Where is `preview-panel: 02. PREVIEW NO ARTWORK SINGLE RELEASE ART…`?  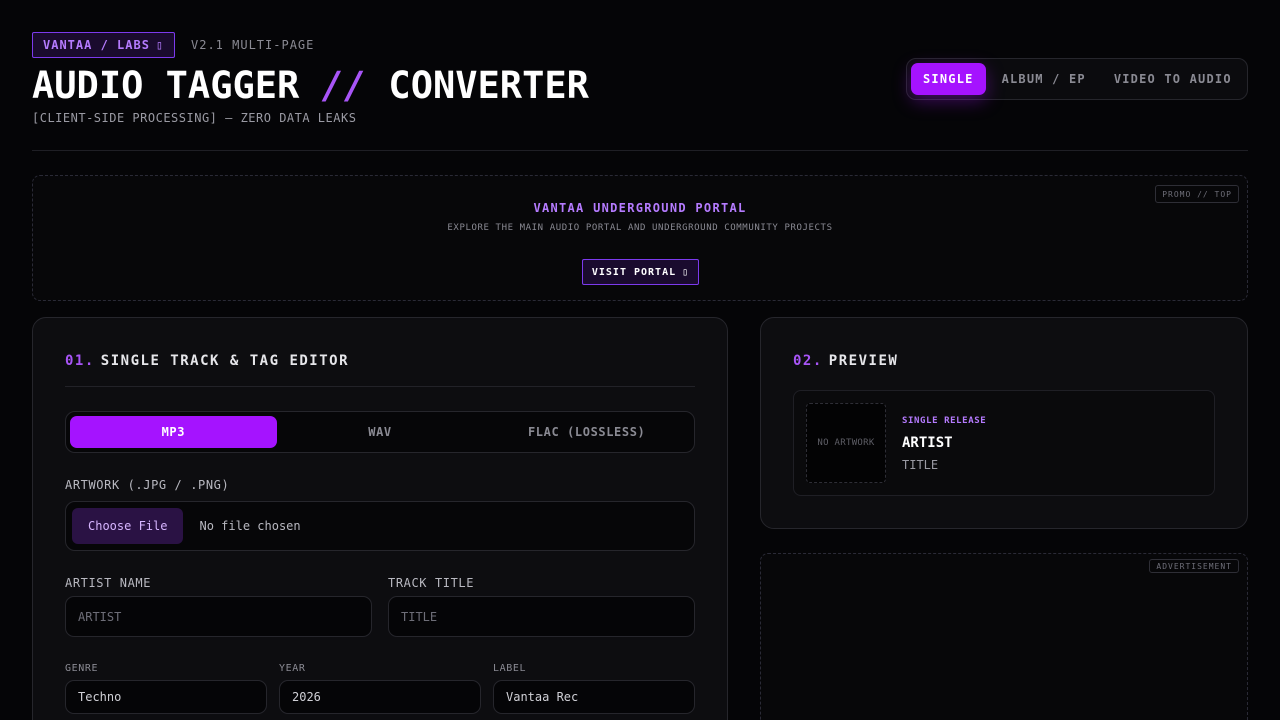 preview-panel: 02. PREVIEW NO ARTWORK SINGLE RELEASE ART… is located at coordinates (1004, 423).